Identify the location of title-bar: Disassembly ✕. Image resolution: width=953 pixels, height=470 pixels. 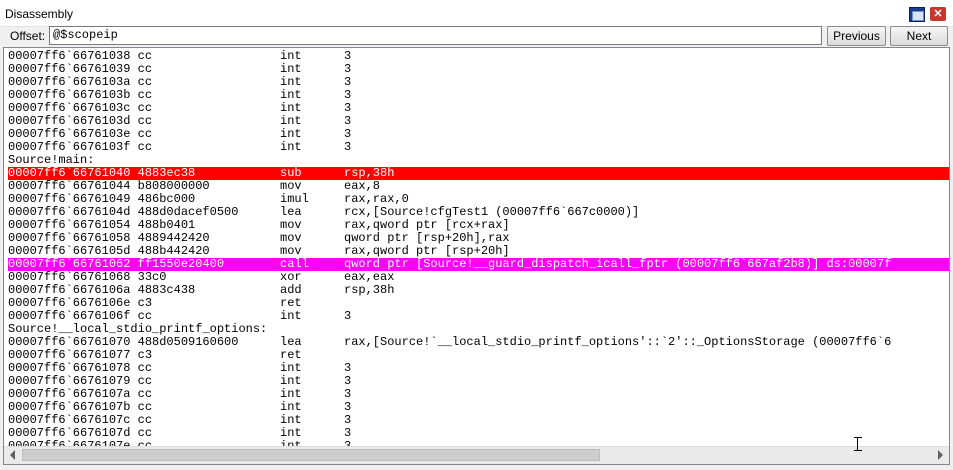
(476, 13).